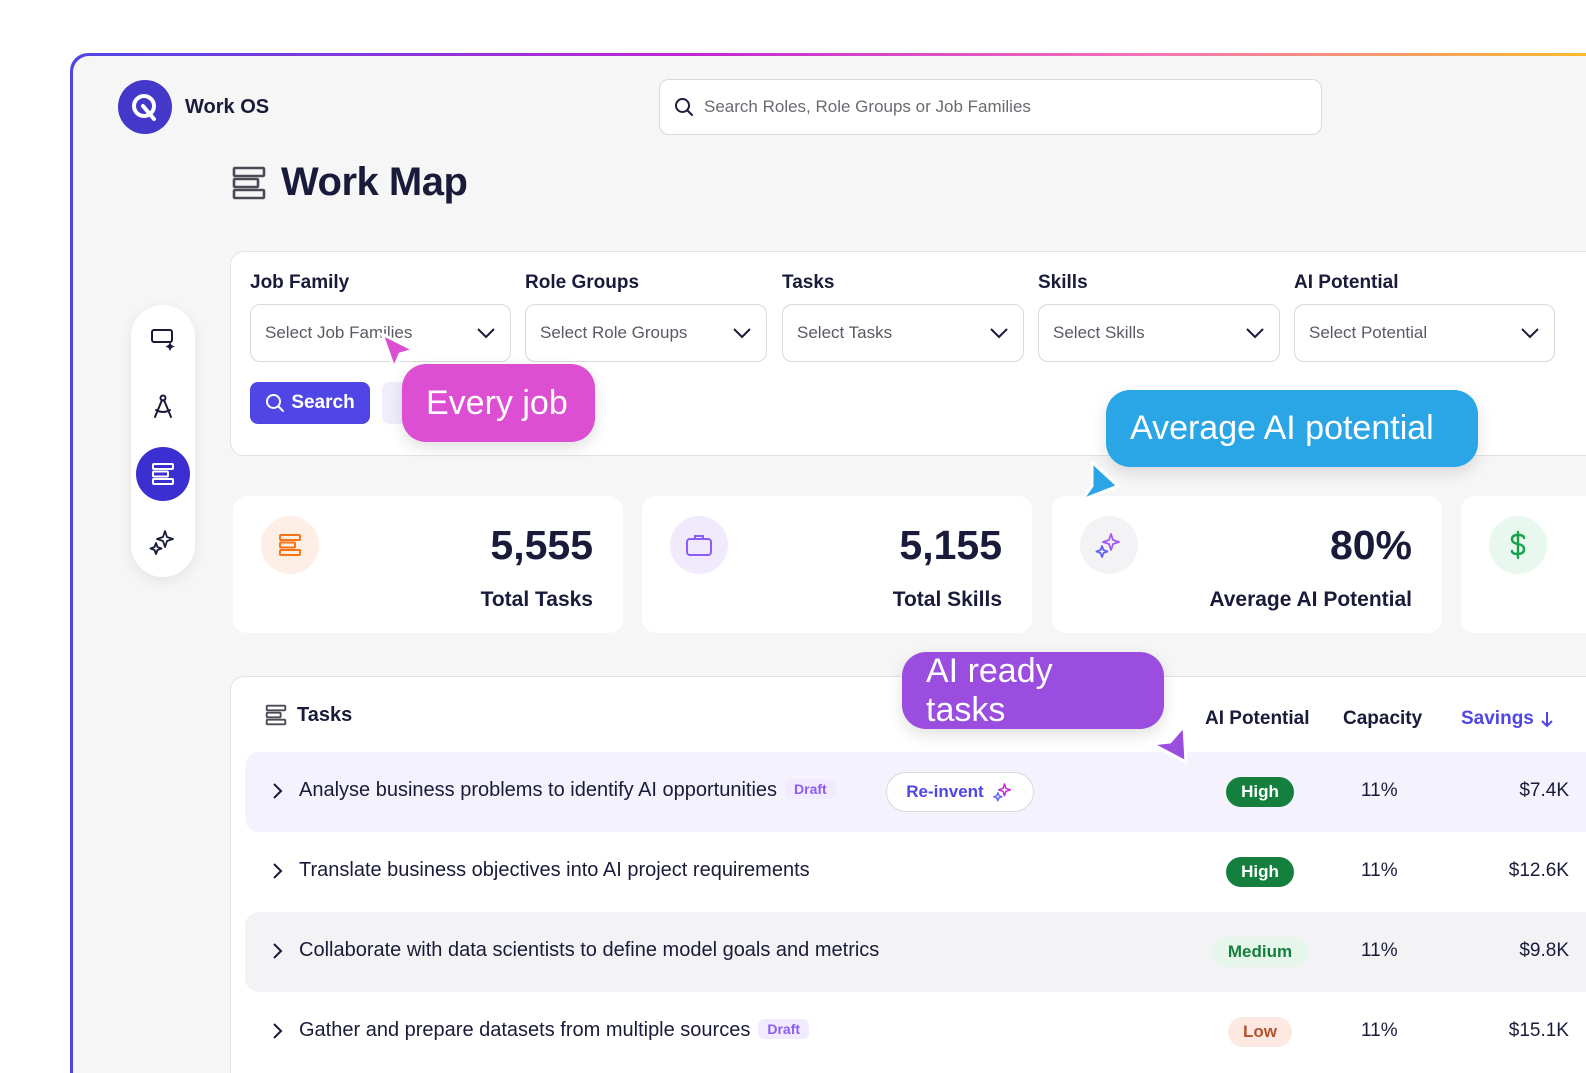 This screenshot has width=1586, height=1073. I want to click on stat-value: 5,155, so click(950, 545).